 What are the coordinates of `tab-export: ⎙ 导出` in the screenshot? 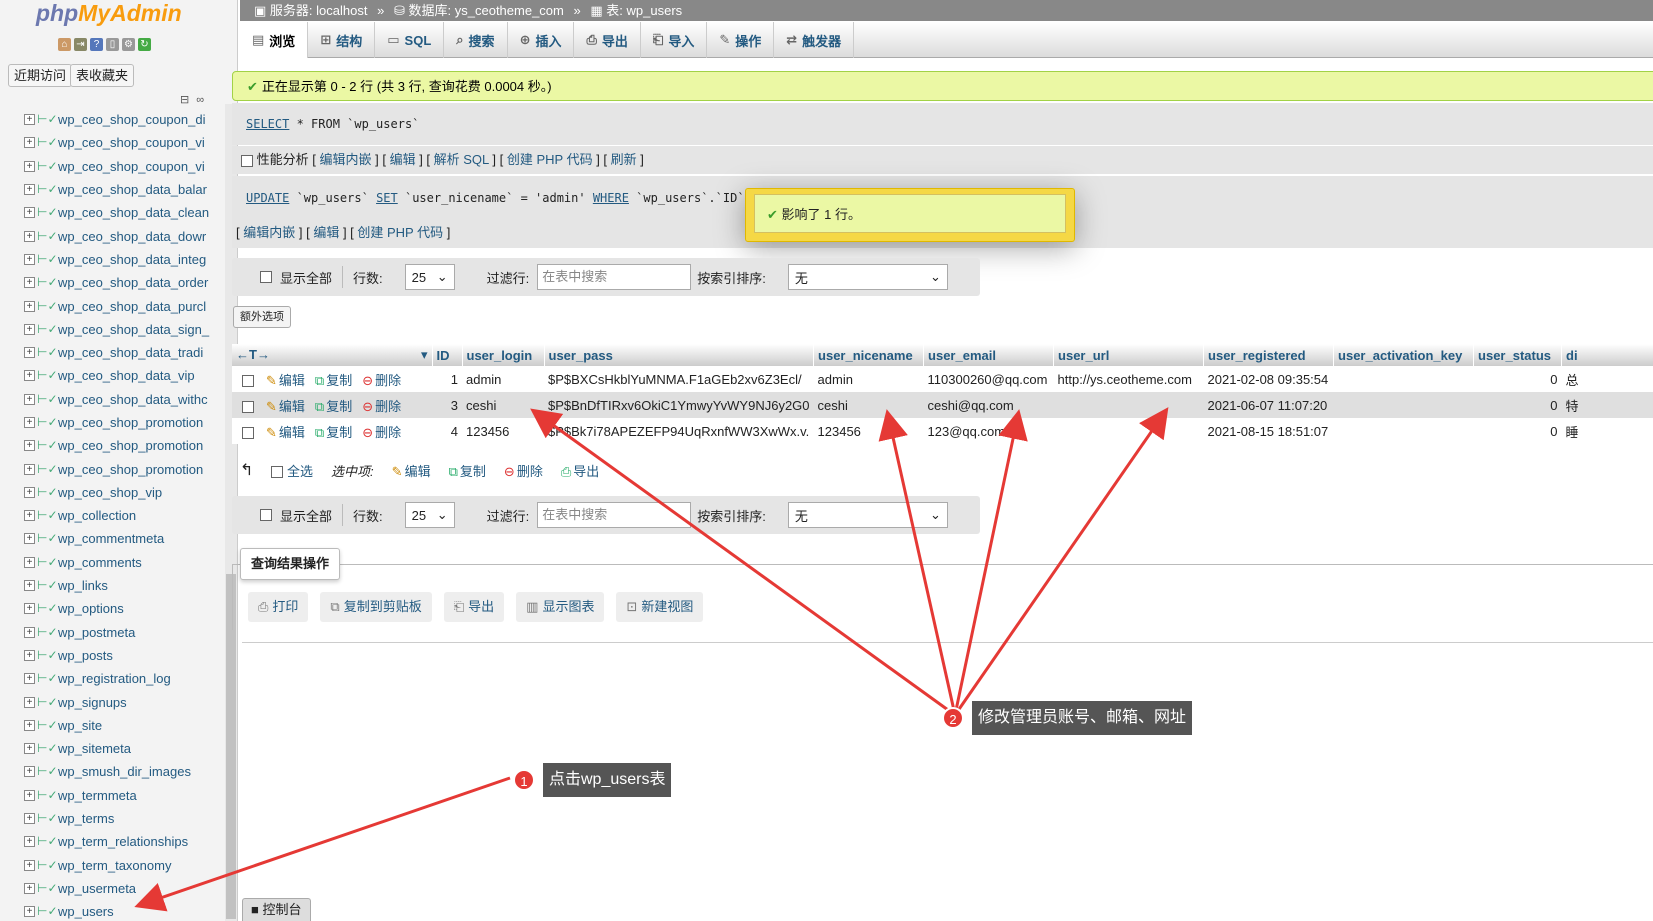 It's located at (607, 40).